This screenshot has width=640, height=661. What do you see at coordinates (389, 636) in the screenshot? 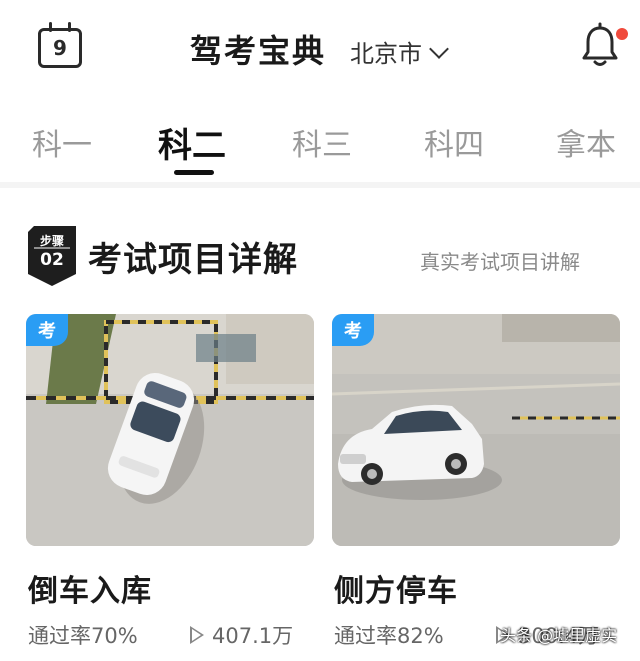
I see `pass-rate: 通过率82%` at bounding box center [389, 636].